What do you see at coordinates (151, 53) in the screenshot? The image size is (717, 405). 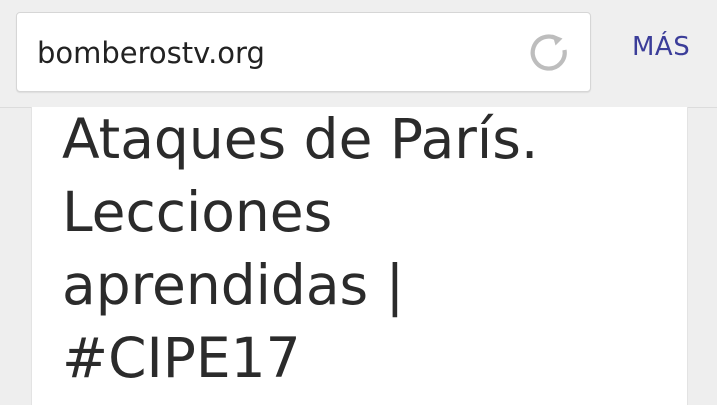 I see `url-text: bomberostv.org` at bounding box center [151, 53].